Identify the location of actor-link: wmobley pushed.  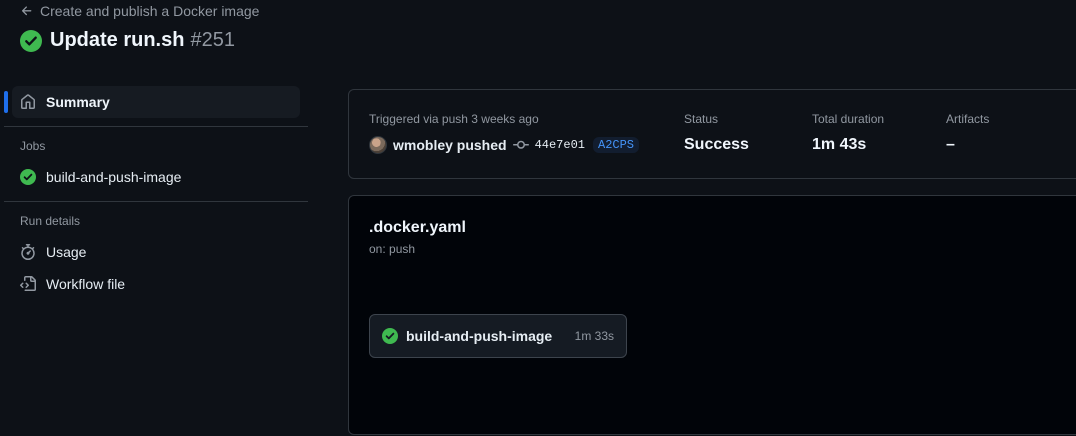
(450, 145).